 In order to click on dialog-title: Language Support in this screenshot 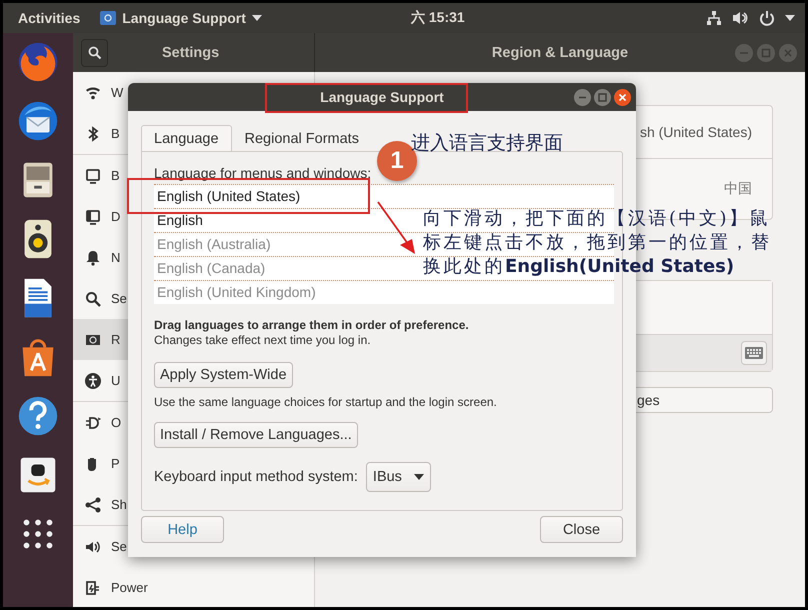, I will do `click(382, 97)`.